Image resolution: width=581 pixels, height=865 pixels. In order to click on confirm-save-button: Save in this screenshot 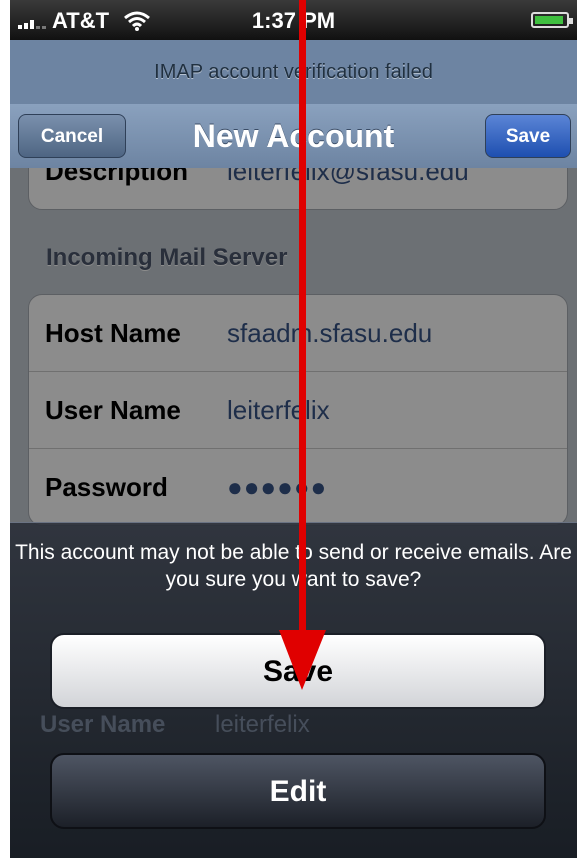, I will do `click(298, 671)`.